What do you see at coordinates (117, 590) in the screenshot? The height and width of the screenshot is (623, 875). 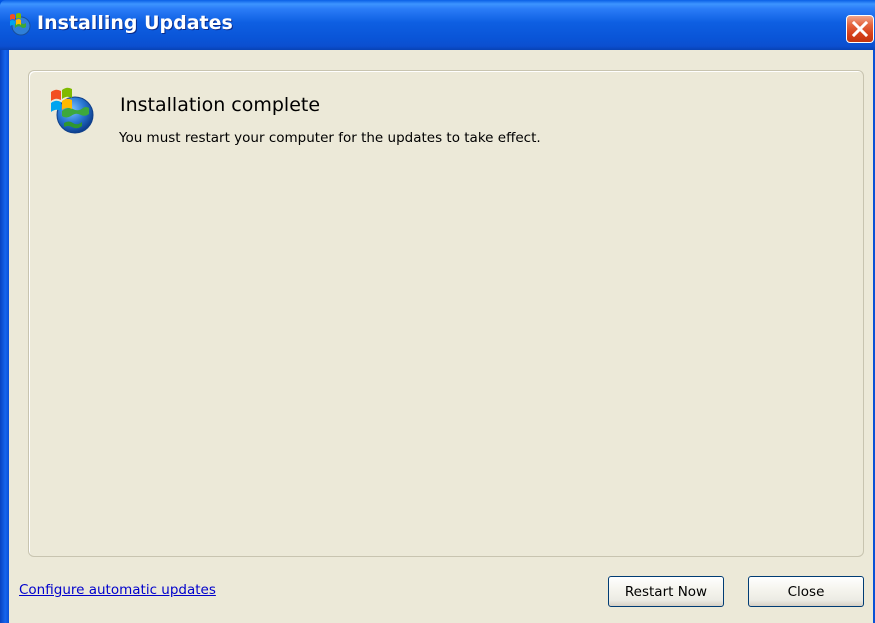 I see `configure-automatic-updates-link: Configure automatic updates` at bounding box center [117, 590].